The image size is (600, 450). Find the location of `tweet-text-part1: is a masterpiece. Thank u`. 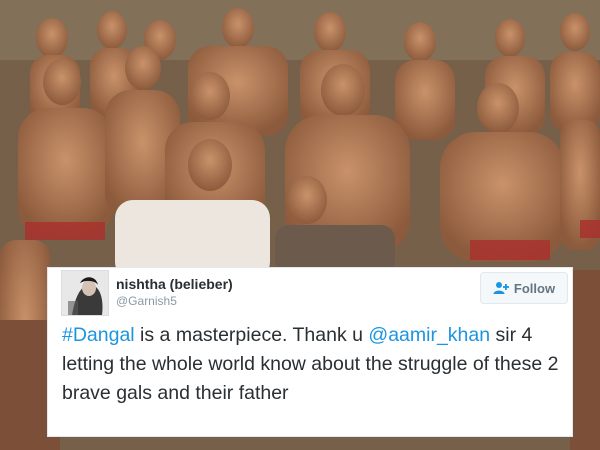

tweet-text-part1: is a masterpiece. Thank u is located at coordinates (251, 335).